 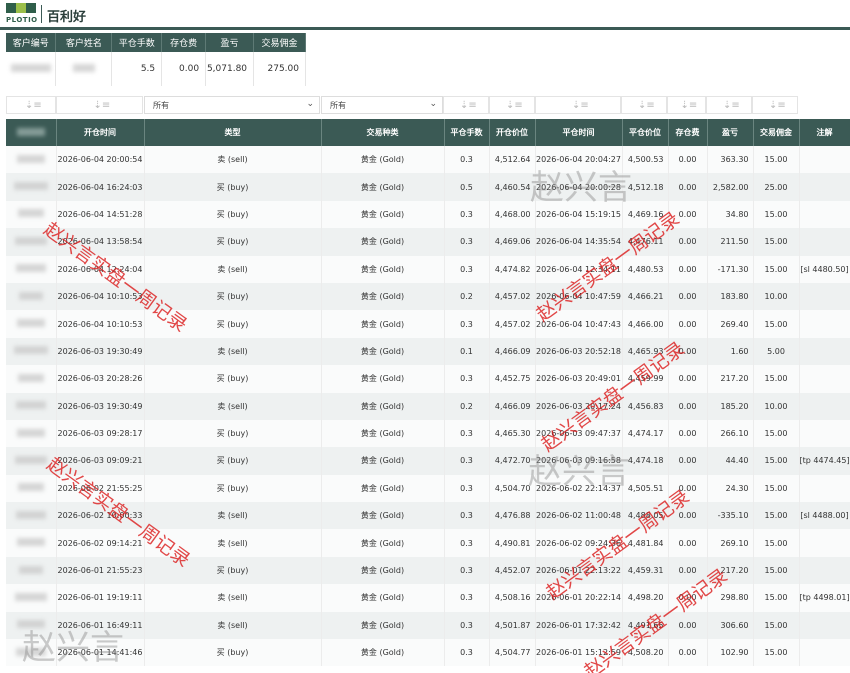 What do you see at coordinates (645, 653) in the screenshot?
I see `close-price-cell: 4,508.20` at bounding box center [645, 653].